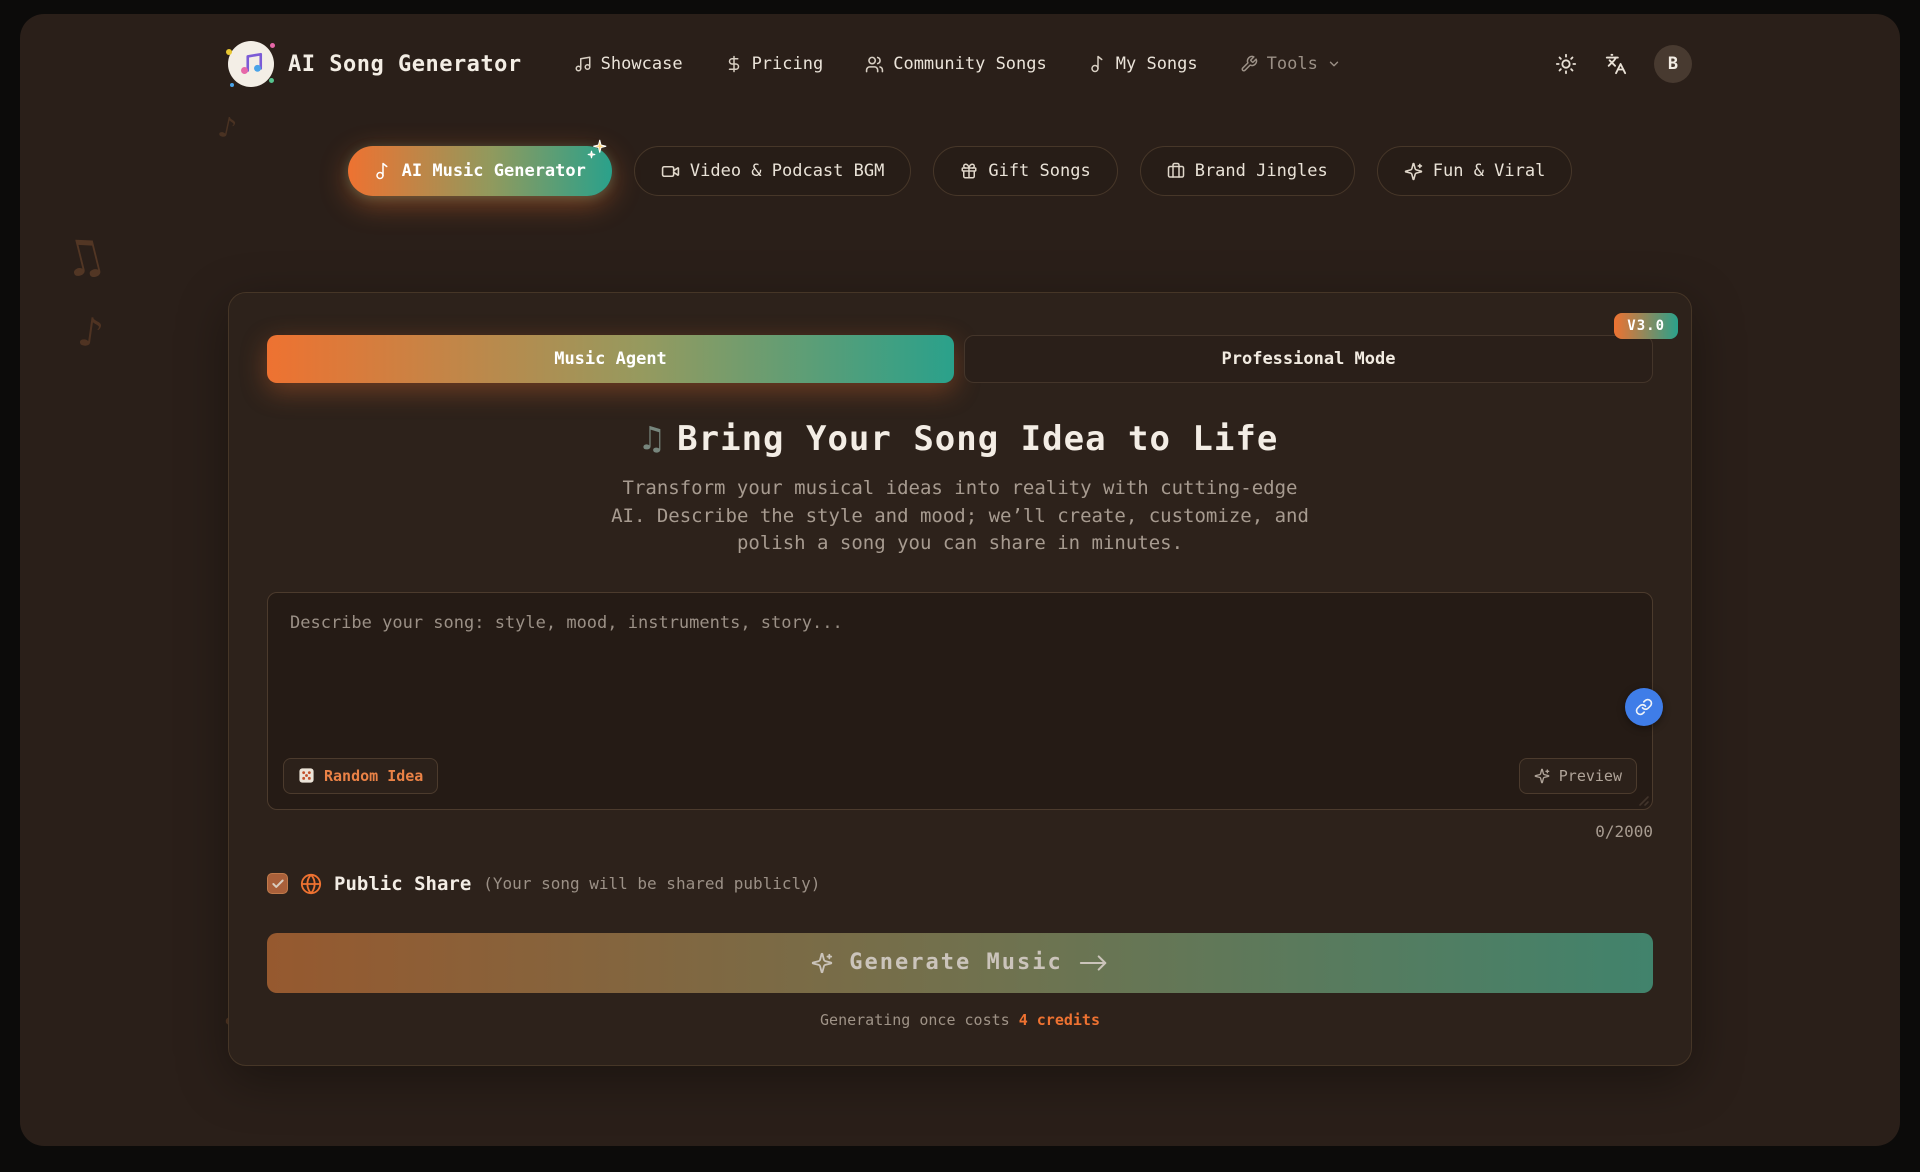 The image size is (1920, 1172). What do you see at coordinates (960, 543) in the screenshot?
I see `subtitle-line: polish a song you can share in minutes.` at bounding box center [960, 543].